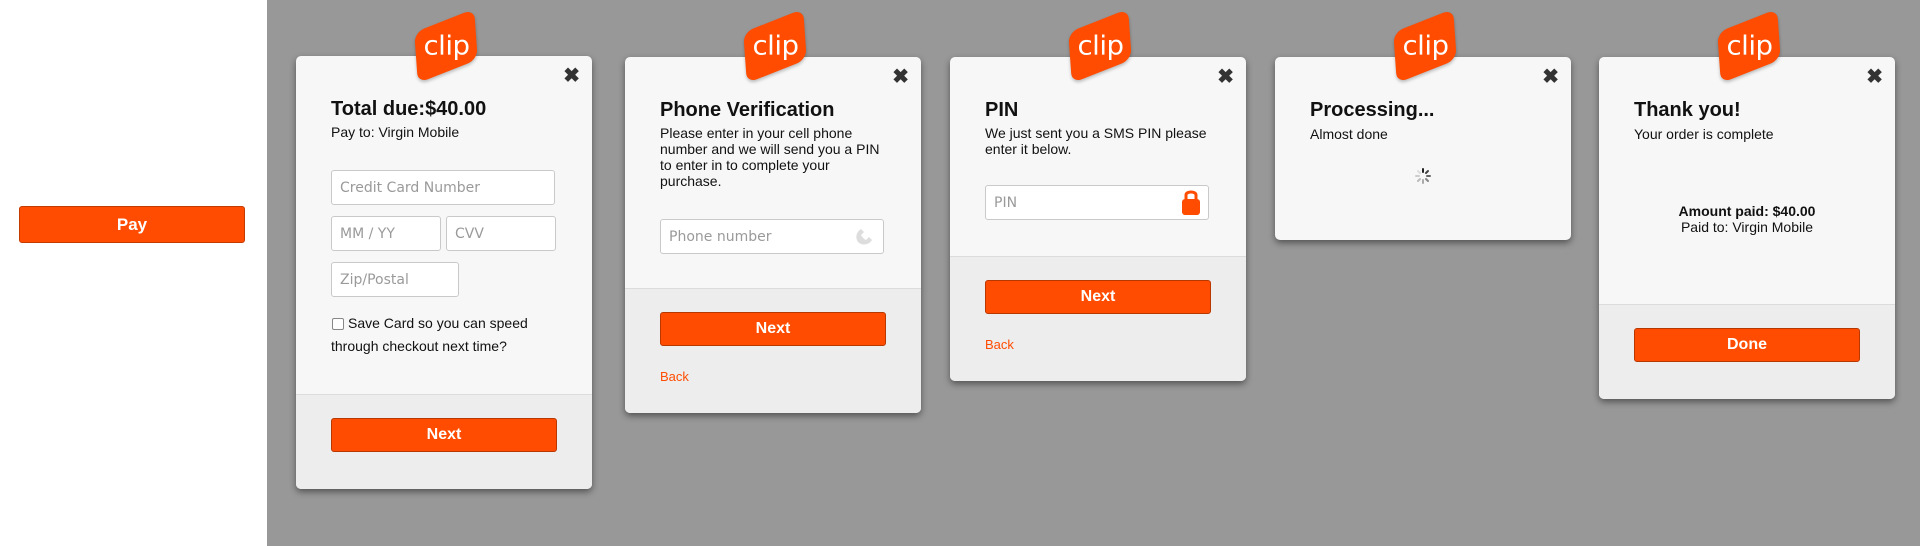 The height and width of the screenshot is (546, 1920). Describe the element at coordinates (745, 165) in the screenshot. I see `description-line: to enter in to complete your` at that location.